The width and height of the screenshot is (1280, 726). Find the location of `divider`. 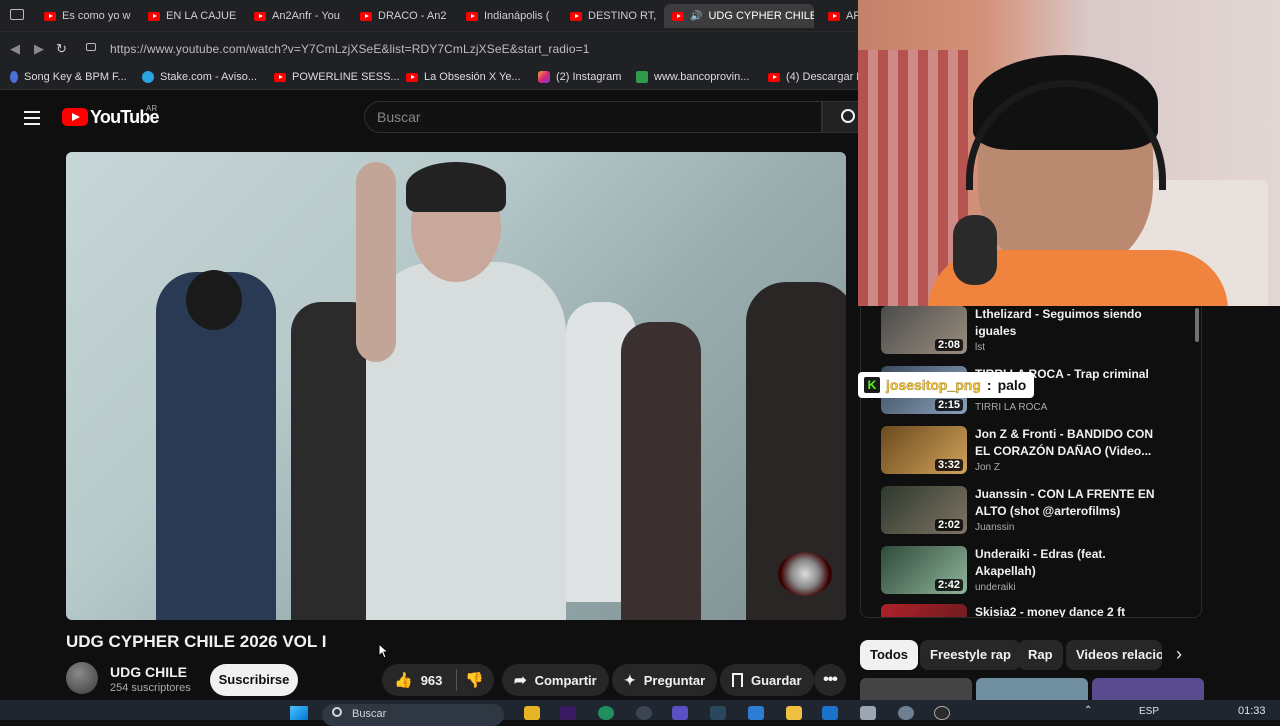

divider is located at coordinates (457, 680).